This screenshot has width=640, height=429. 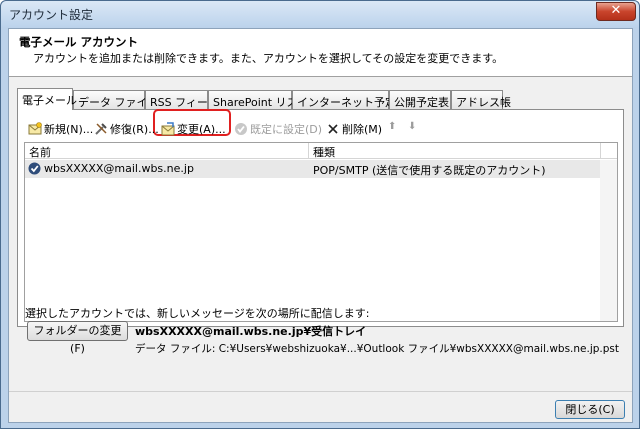 I want to click on tab-internet-calendars: インターネット予定表, so click(x=349, y=99).